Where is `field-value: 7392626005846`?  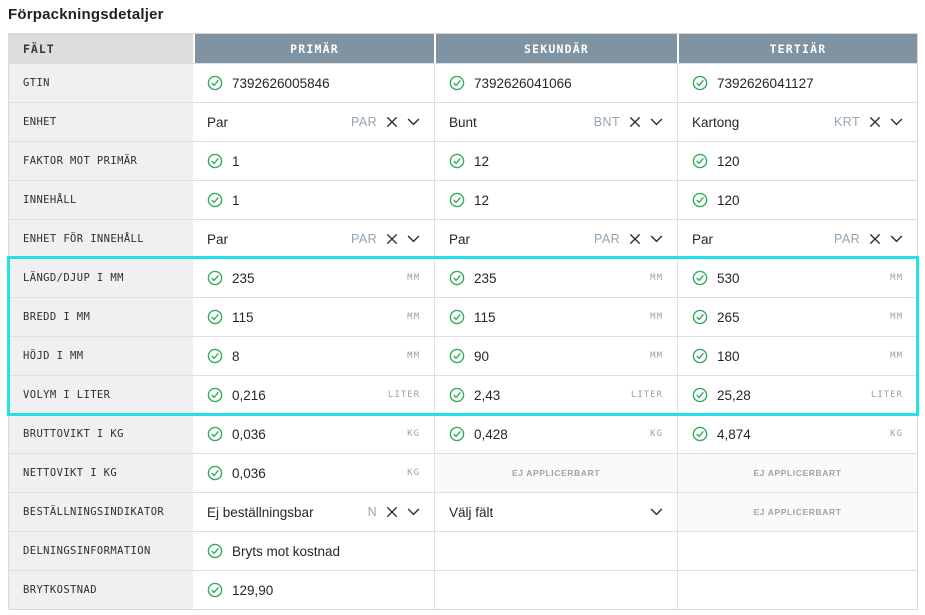
field-value: 7392626005846 is located at coordinates (281, 83).